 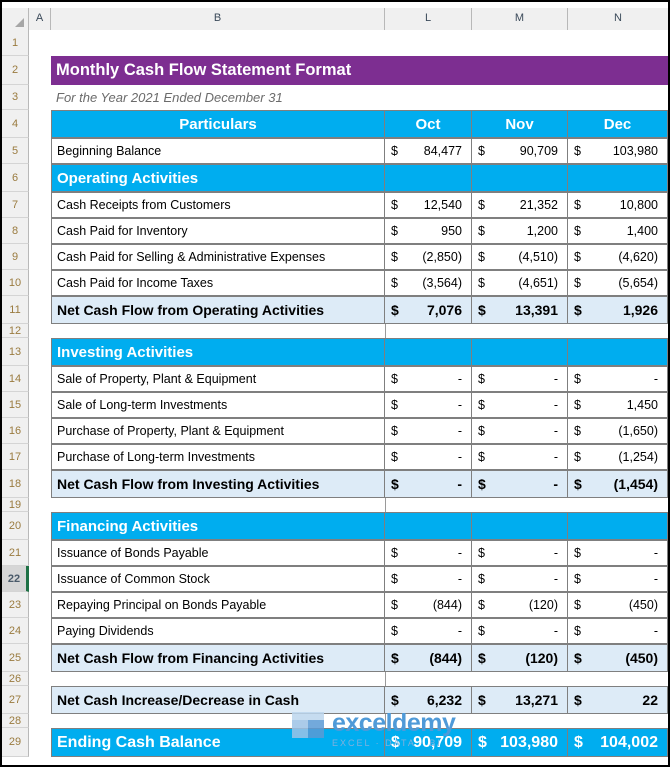 I want to click on row-header-27: 27, so click(x=15, y=700).